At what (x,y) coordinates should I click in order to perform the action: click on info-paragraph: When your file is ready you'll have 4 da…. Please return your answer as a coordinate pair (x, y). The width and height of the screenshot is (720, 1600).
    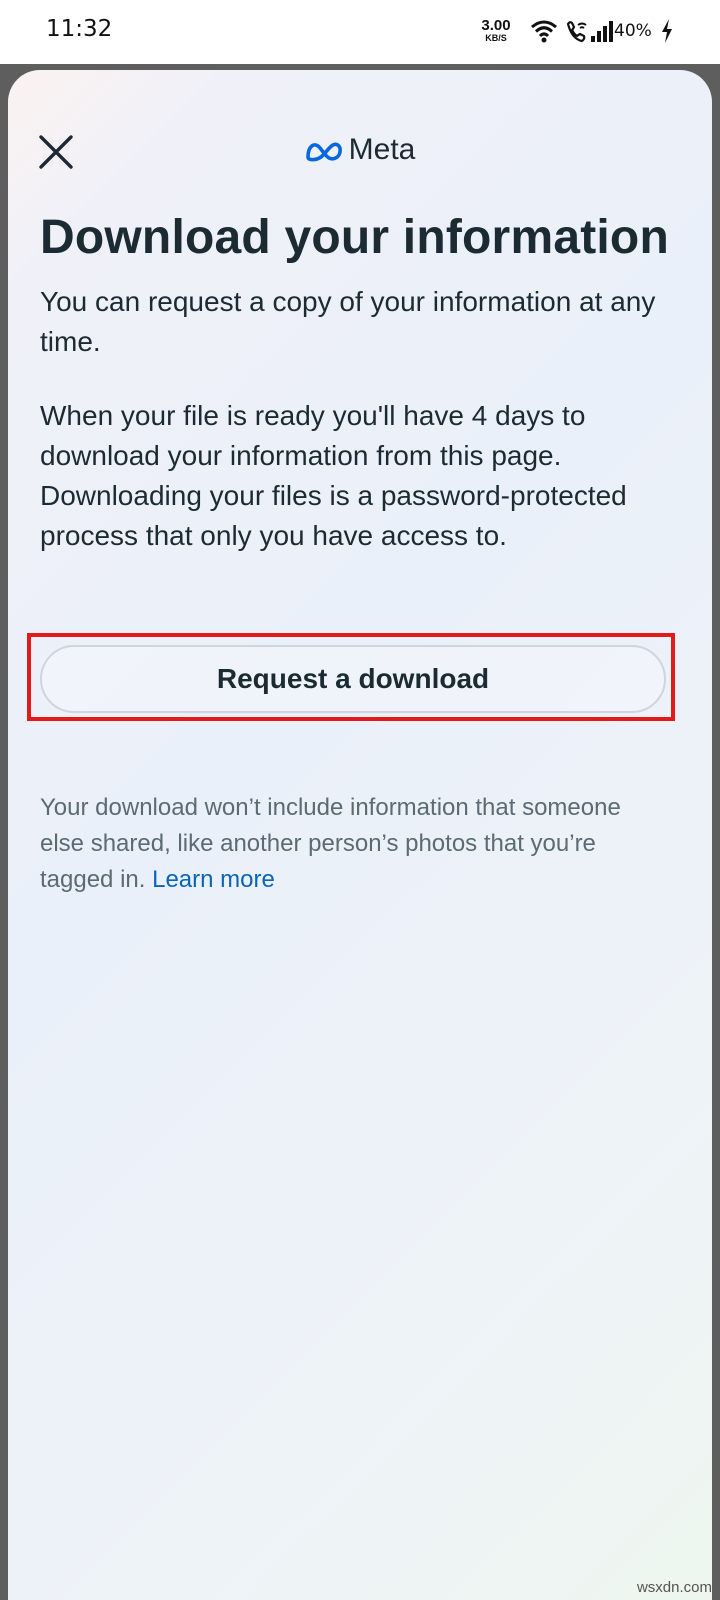
    Looking at the image, I should click on (333, 475).